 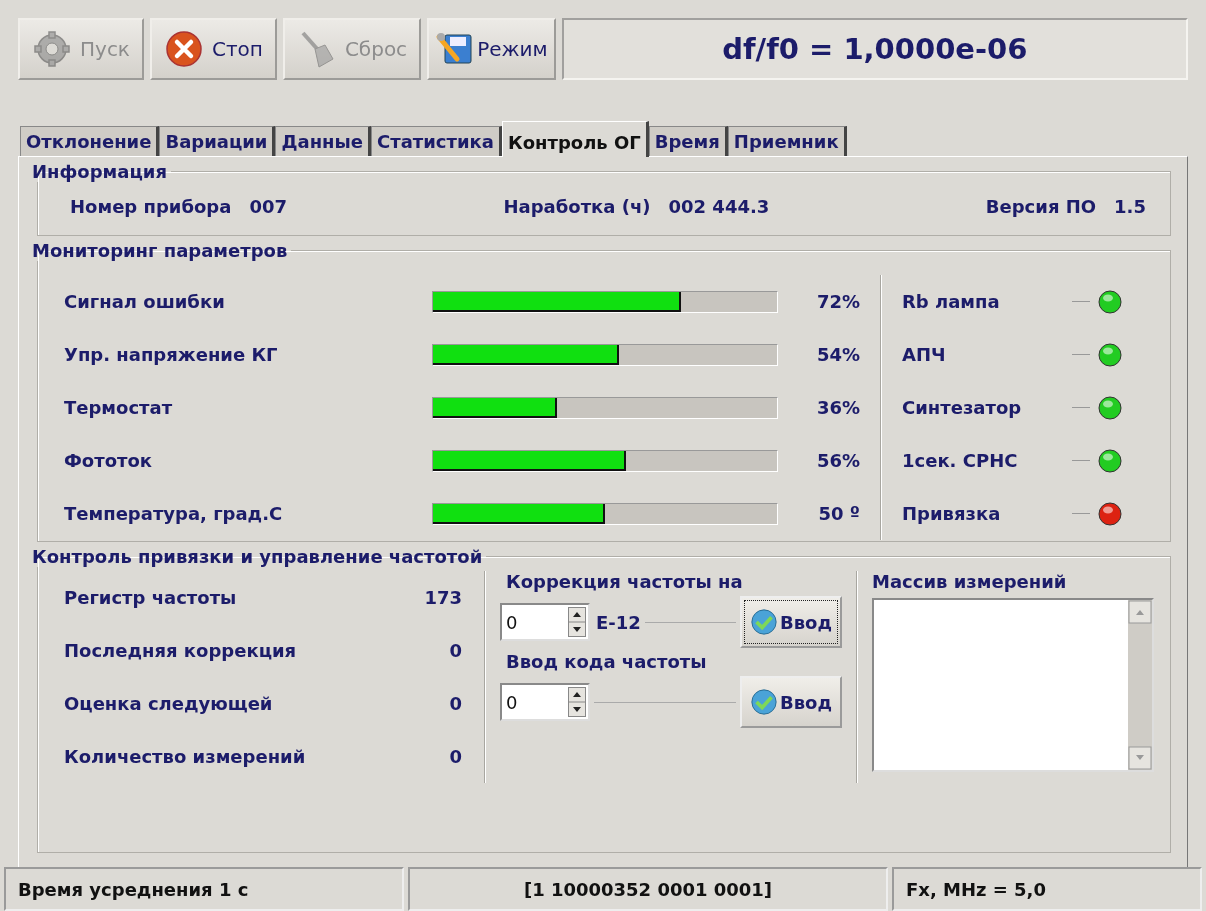 I want to click on parameter-label: Фототок, so click(x=109, y=460).